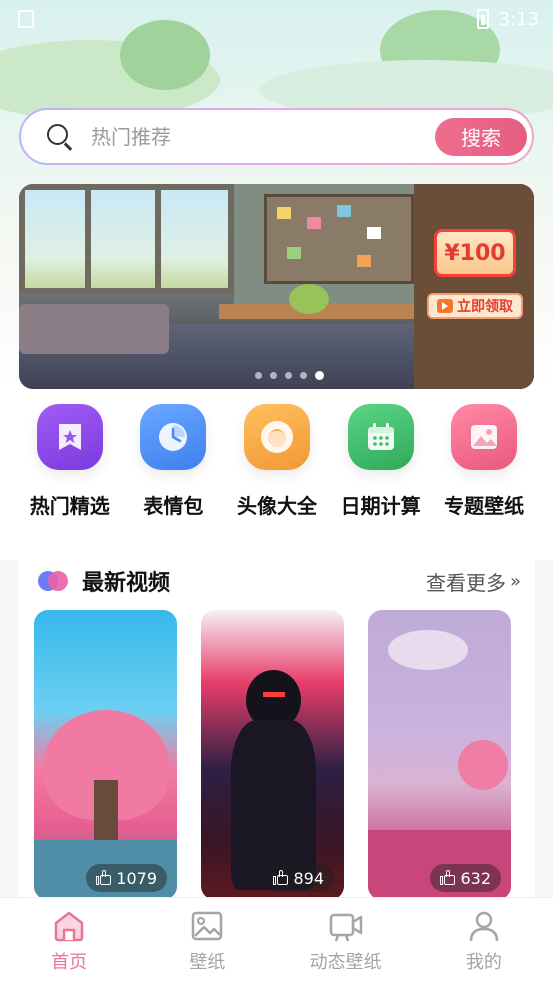 This screenshot has height=983, width=553. I want to click on tab-label: 动态壁纸, so click(345, 962).